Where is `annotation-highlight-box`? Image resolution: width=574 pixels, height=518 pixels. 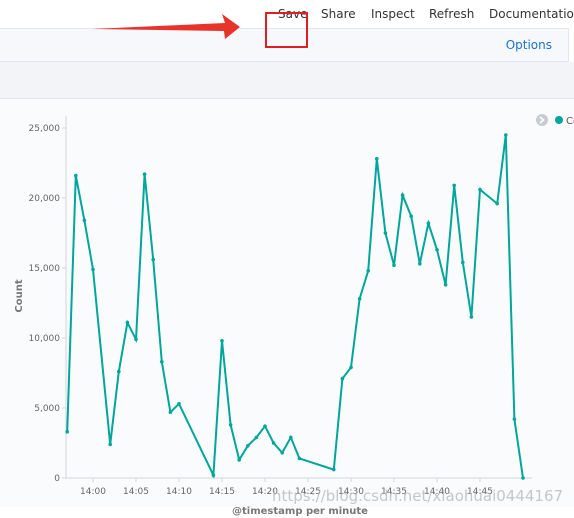
annotation-highlight-box is located at coordinates (286, 30).